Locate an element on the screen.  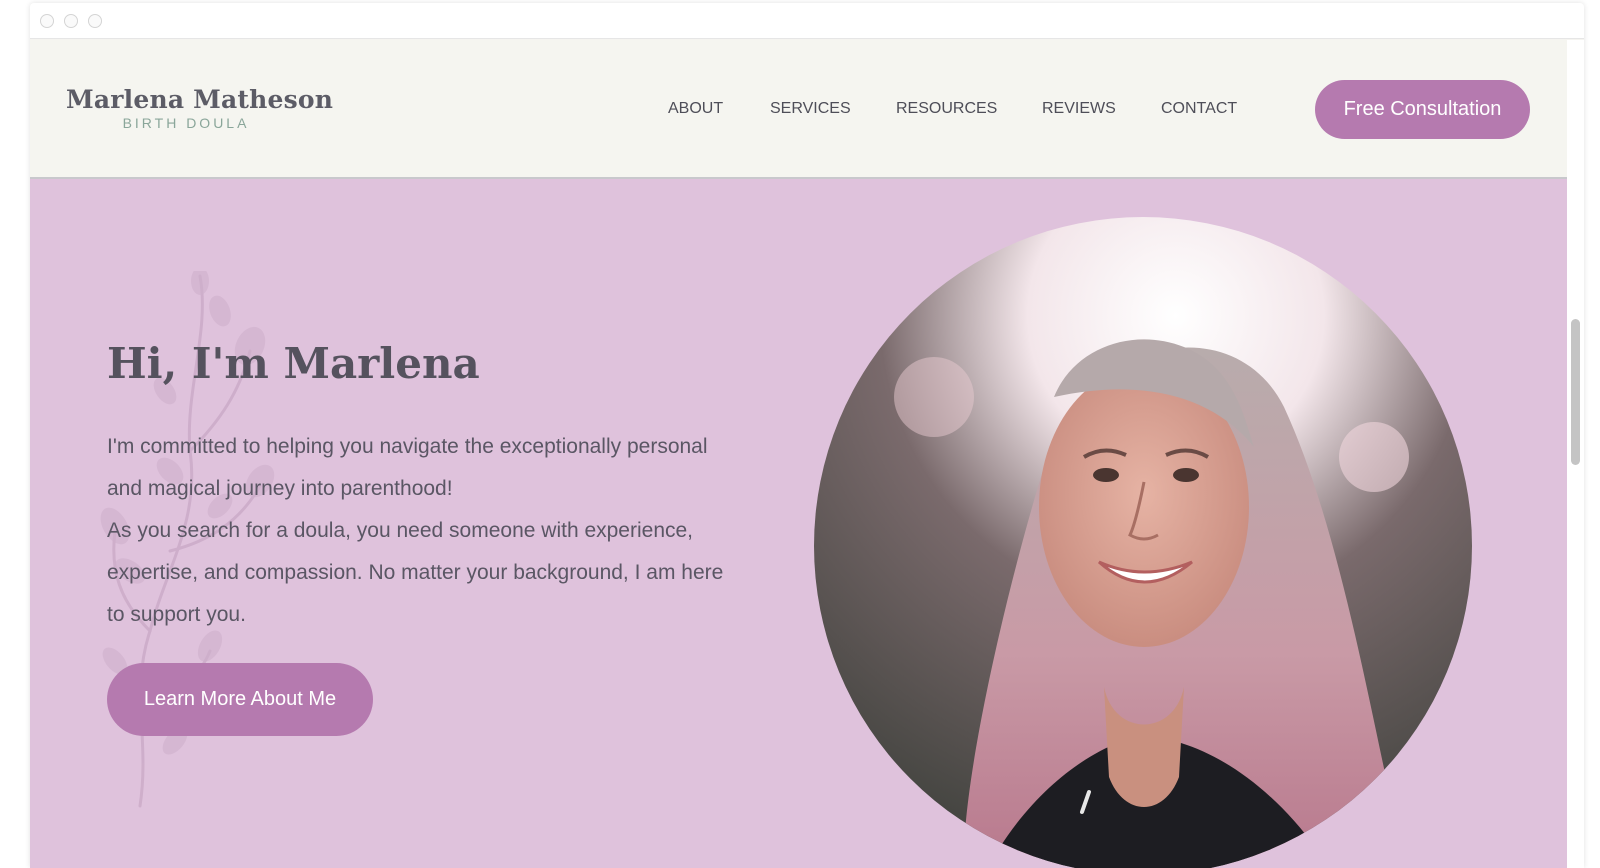
learn-more-button: Learn More About Me is located at coordinates (240, 699).